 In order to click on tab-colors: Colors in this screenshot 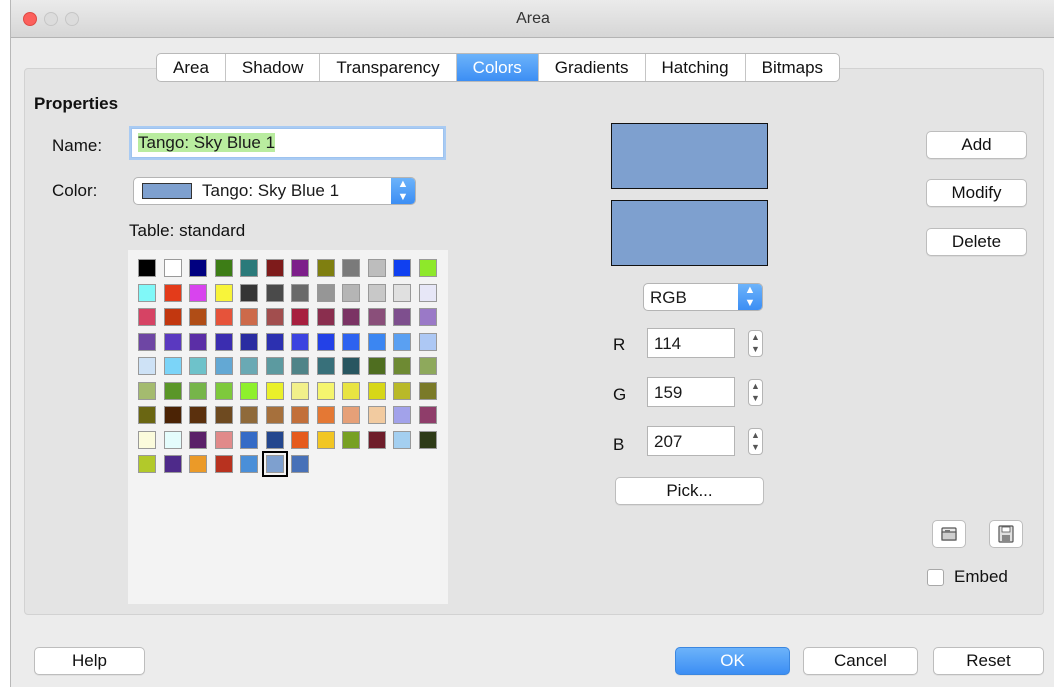, I will do `click(497, 67)`.